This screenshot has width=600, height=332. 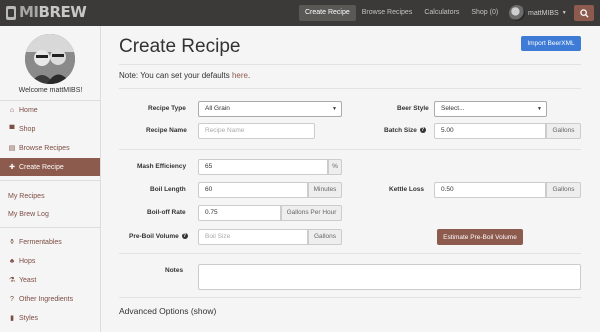 What do you see at coordinates (325, 237) in the screenshot?
I see `pre-boil-volume-unit: Gallons` at bounding box center [325, 237].